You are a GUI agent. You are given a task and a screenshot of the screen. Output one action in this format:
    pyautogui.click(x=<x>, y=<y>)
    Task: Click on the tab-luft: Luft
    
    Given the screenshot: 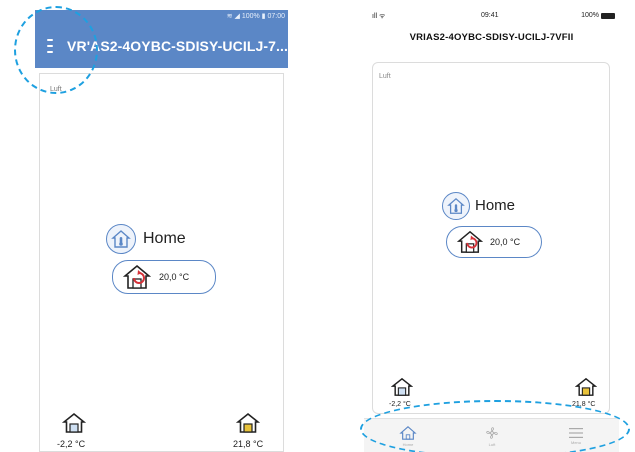 What is the action you would take?
    pyautogui.click(x=492, y=435)
    